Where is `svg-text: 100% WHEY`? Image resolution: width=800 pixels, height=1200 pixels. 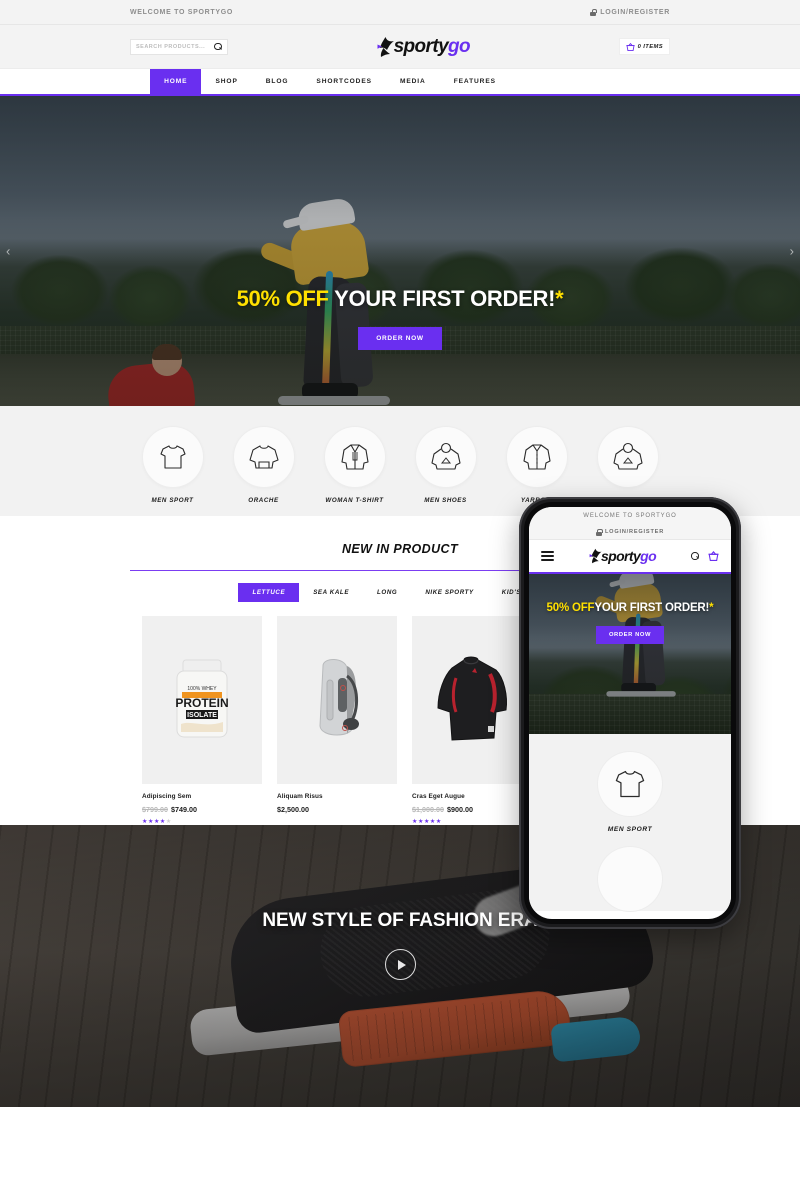
svg-text: 100% WHEY is located at coordinates (202, 689).